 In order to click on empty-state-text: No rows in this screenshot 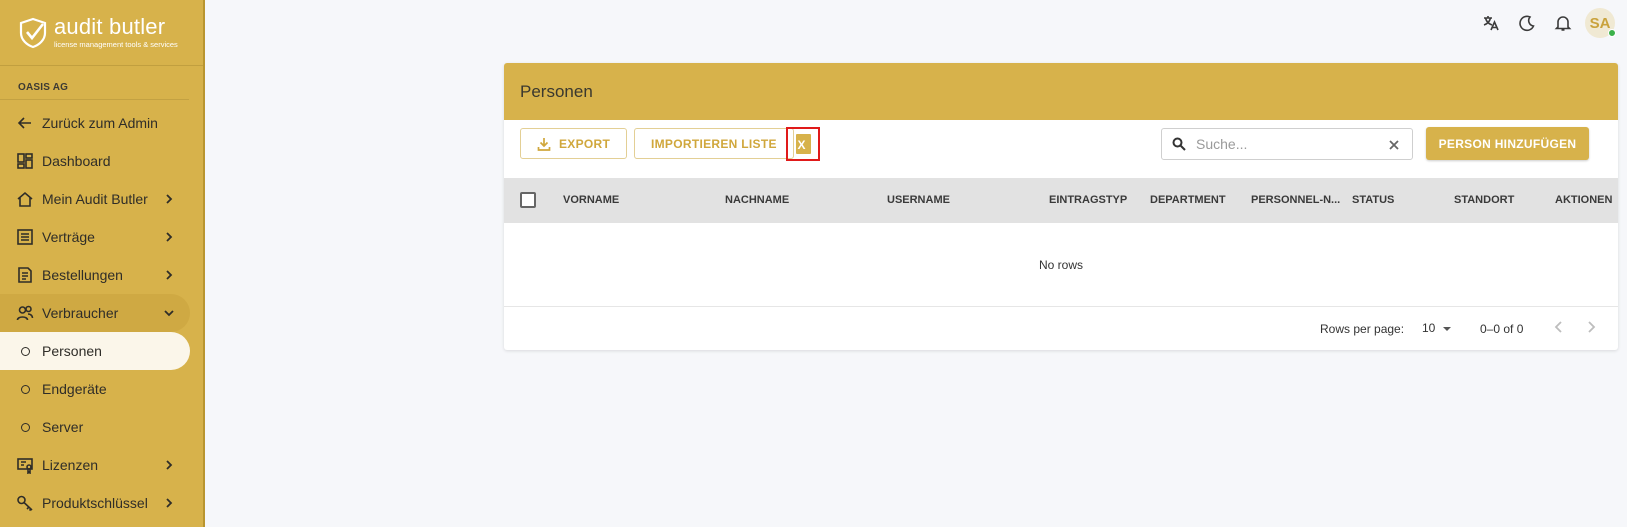, I will do `click(1060, 264)`.